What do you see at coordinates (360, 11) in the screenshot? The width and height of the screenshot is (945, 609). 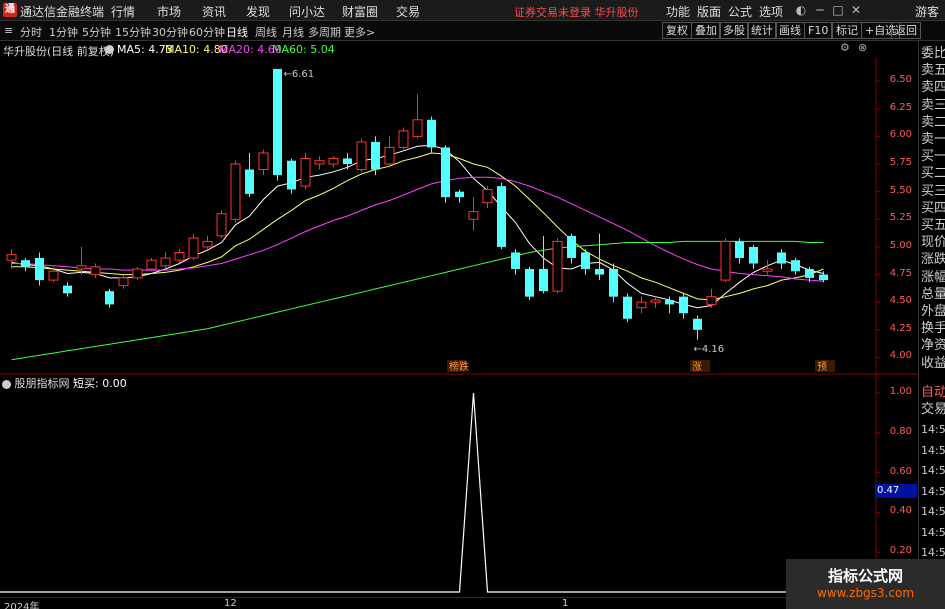 I see `menu-wealth: 财富圈` at bounding box center [360, 11].